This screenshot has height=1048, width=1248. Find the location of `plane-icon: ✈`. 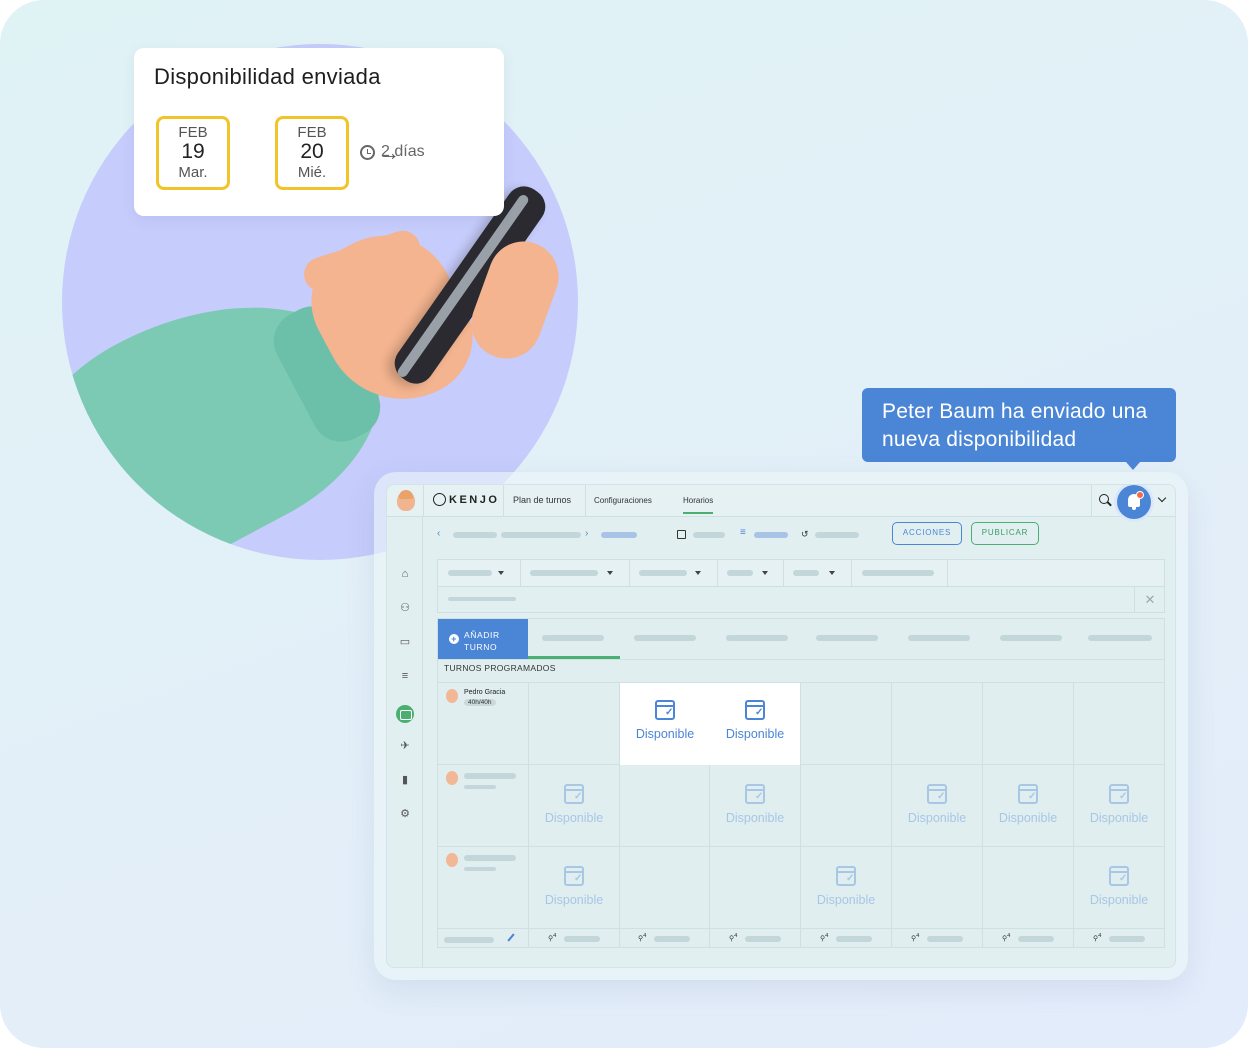

plane-icon: ✈ is located at coordinates (405, 746).